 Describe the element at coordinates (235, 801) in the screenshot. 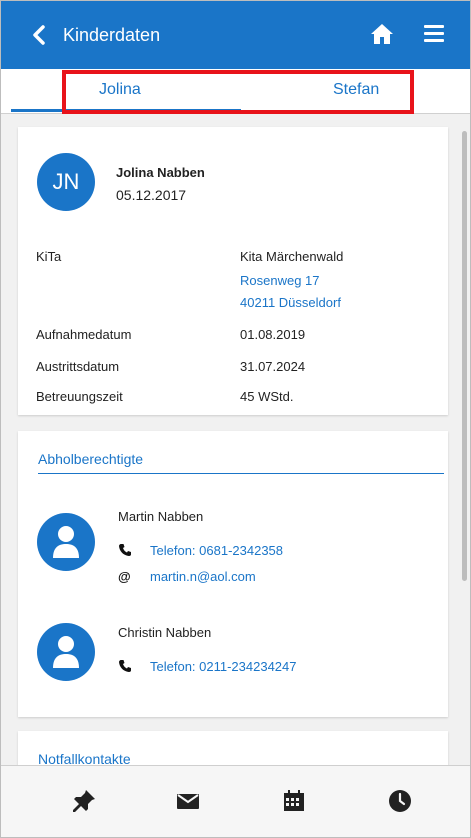

I see `bottom-nav` at that location.